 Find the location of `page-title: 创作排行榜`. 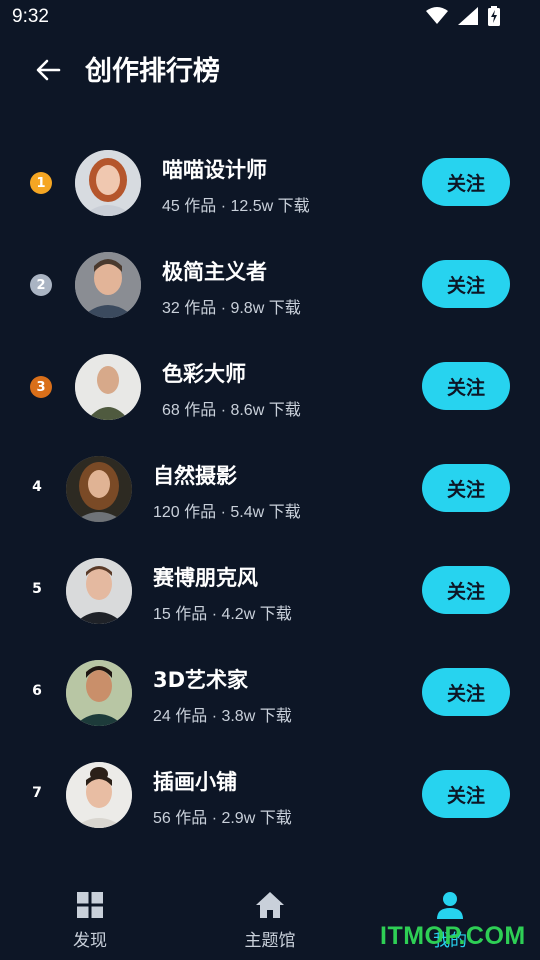

page-title: 创作排行榜 is located at coordinates (152, 71).